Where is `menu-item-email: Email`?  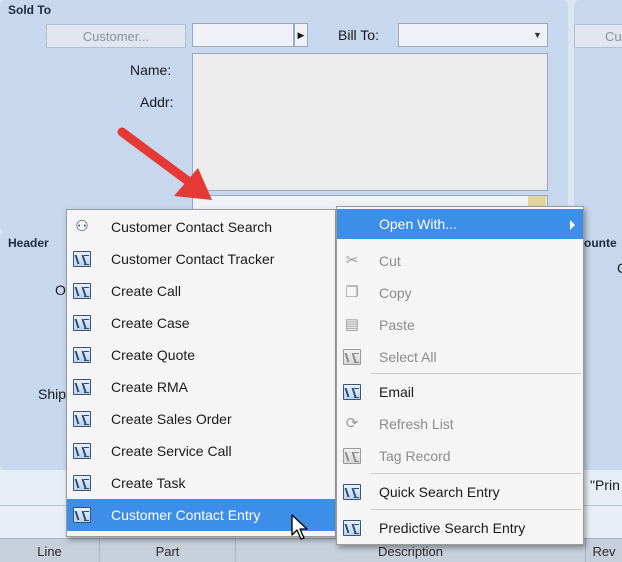
menu-item-email: Email is located at coordinates (460, 392).